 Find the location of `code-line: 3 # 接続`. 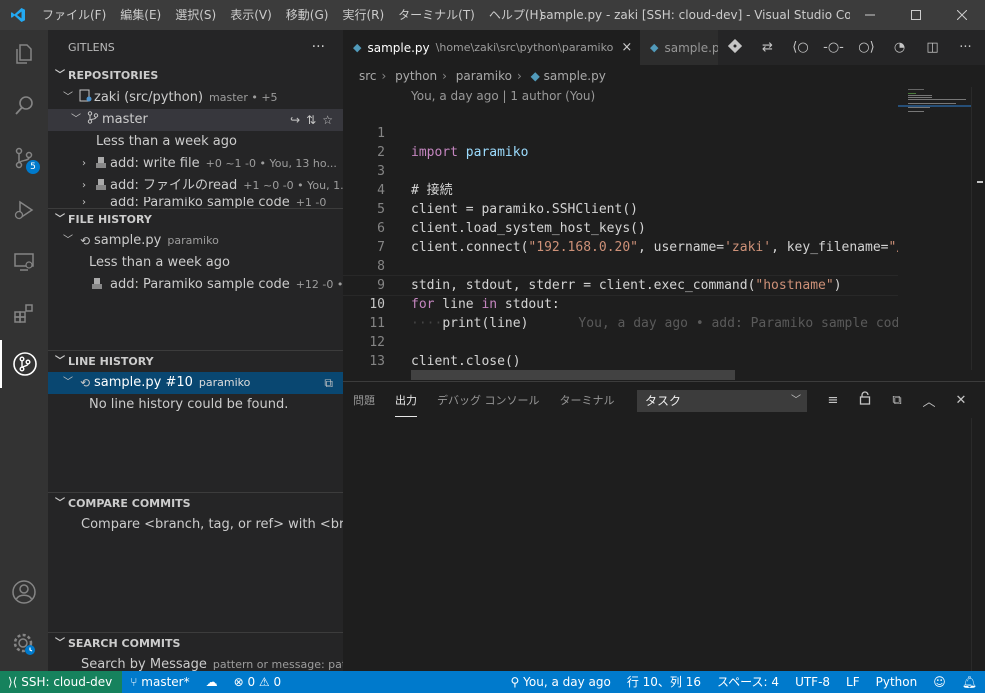

code-line: 3 # 接続 is located at coordinates (620, 170).